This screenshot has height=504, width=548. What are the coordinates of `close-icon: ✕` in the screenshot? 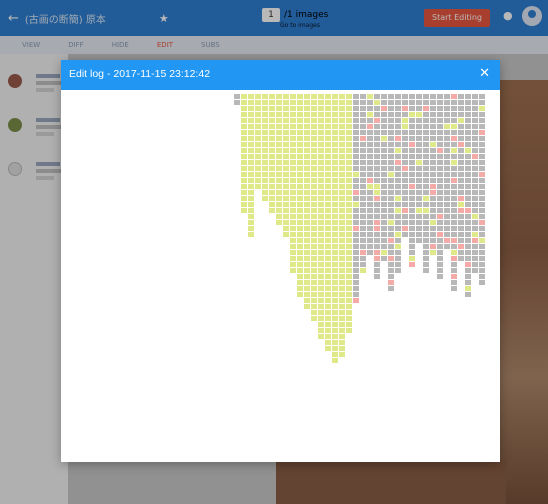 It's located at (484, 73).